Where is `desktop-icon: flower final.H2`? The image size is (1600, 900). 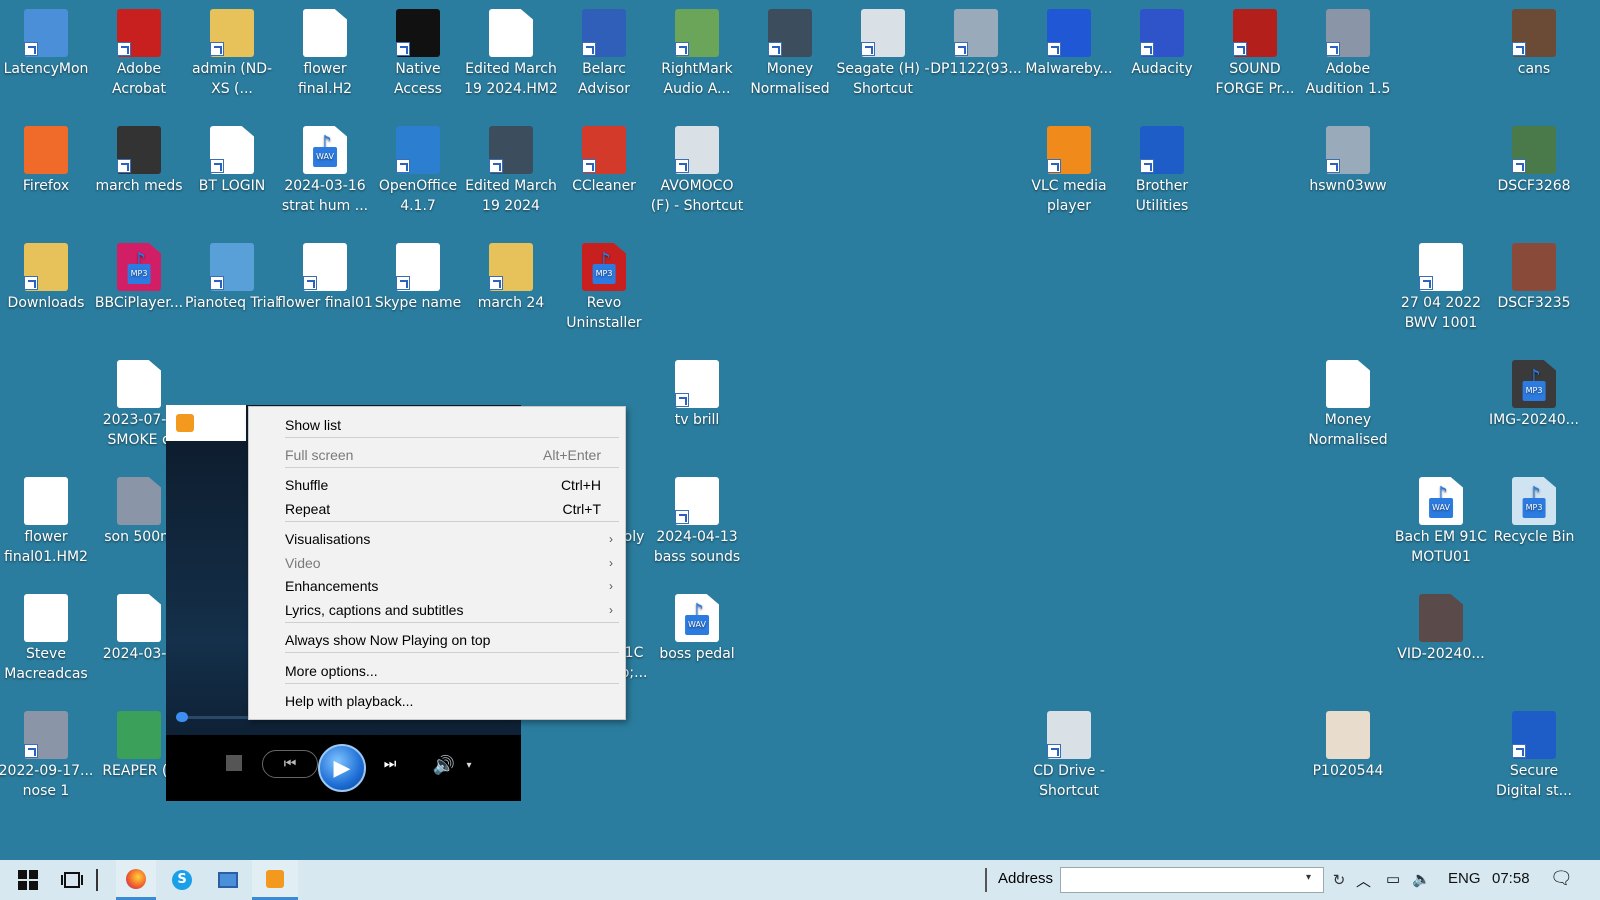
desktop-icon: flower final.H2 is located at coordinates (325, 53).